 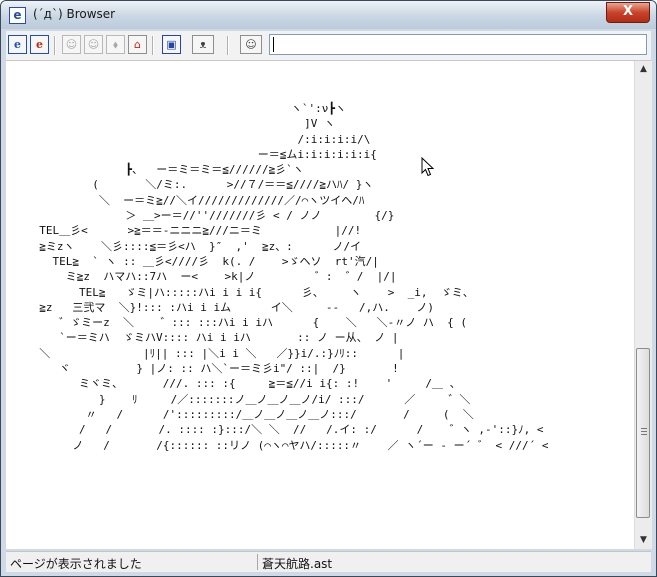 What do you see at coordinates (76, 564) in the screenshot?
I see `status-message: ページが表示されました` at bounding box center [76, 564].